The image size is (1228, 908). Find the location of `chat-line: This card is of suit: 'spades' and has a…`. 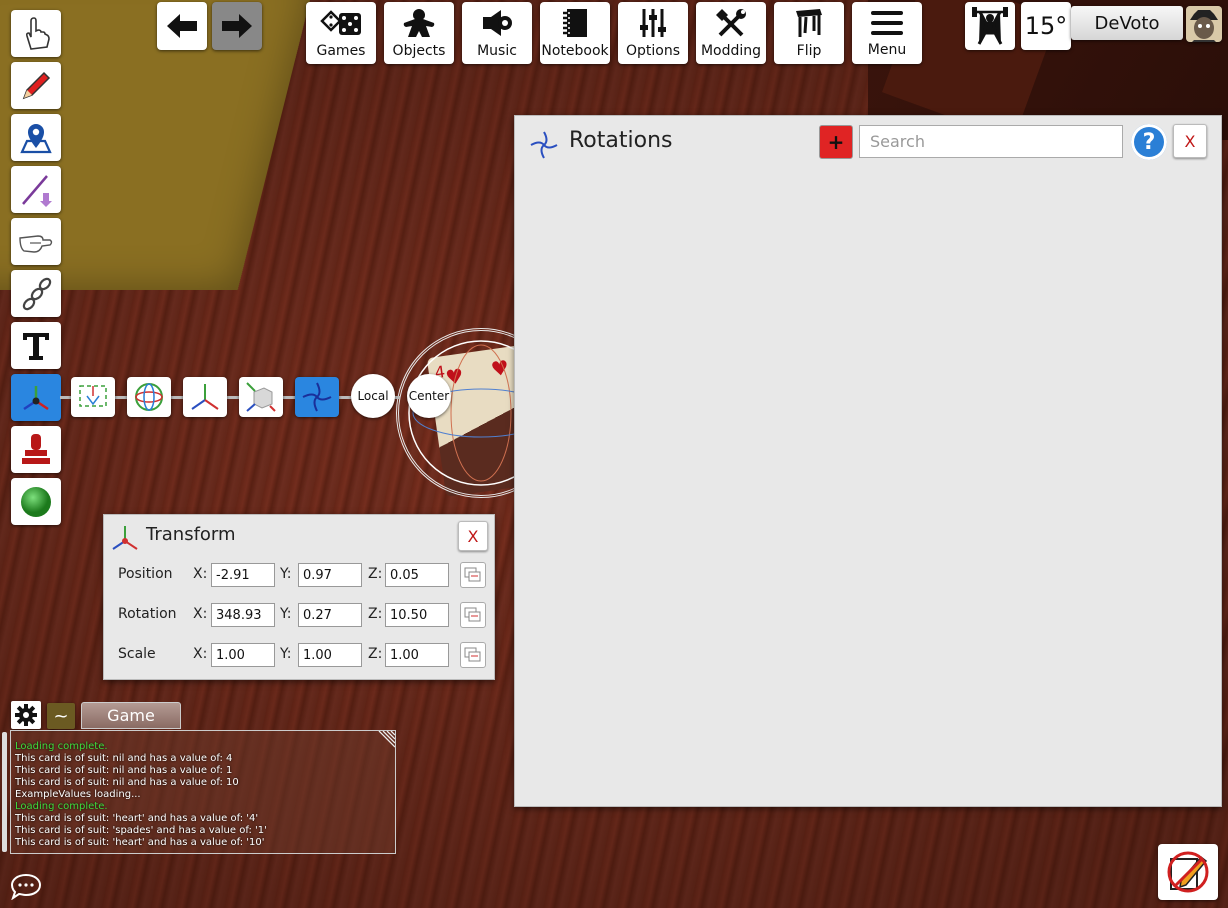

chat-line: This card is of suit: 'spades' and has a… is located at coordinates (141, 830).